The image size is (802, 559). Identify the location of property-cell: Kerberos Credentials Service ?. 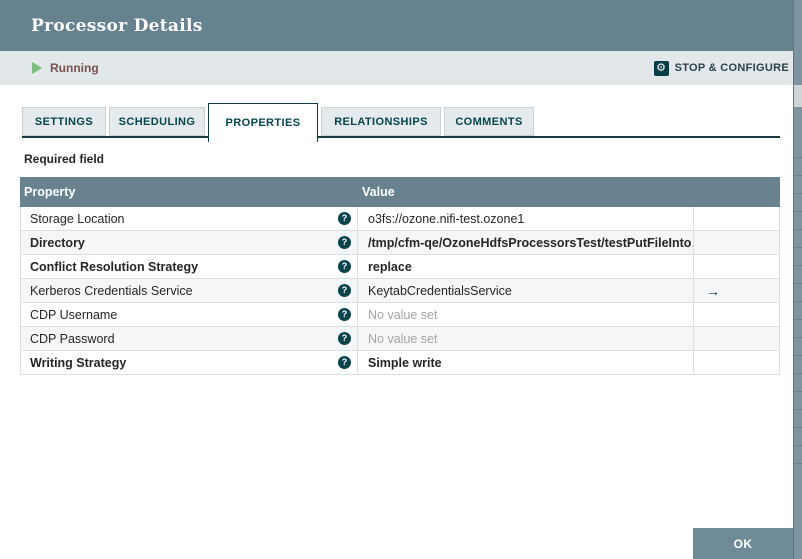
(189, 290).